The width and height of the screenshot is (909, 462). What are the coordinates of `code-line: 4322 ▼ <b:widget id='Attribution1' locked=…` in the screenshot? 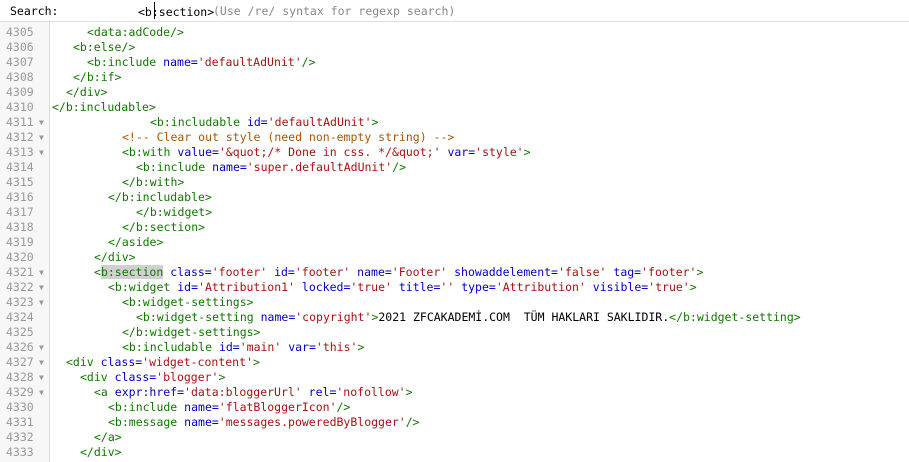 It's located at (454, 287).